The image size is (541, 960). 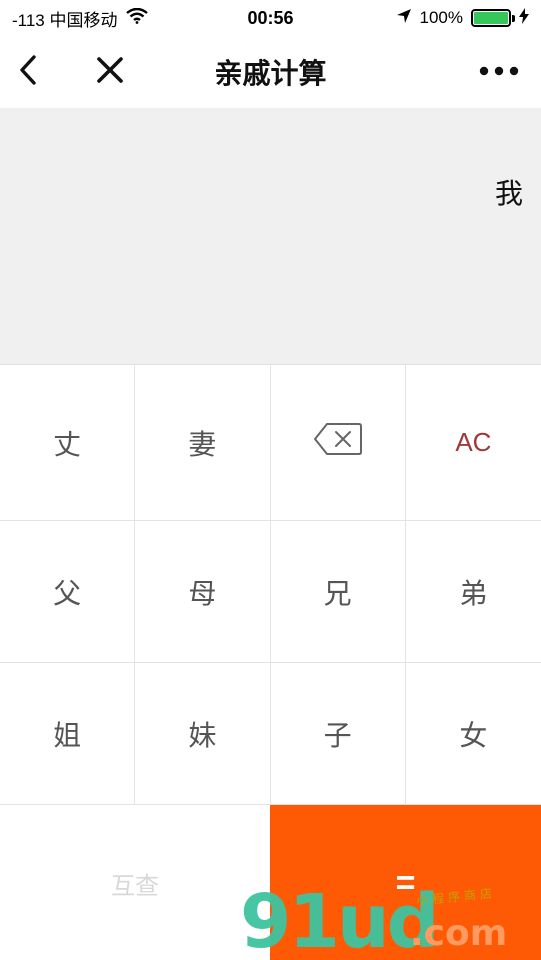 I want to click on close-button, so click(x=110, y=72).